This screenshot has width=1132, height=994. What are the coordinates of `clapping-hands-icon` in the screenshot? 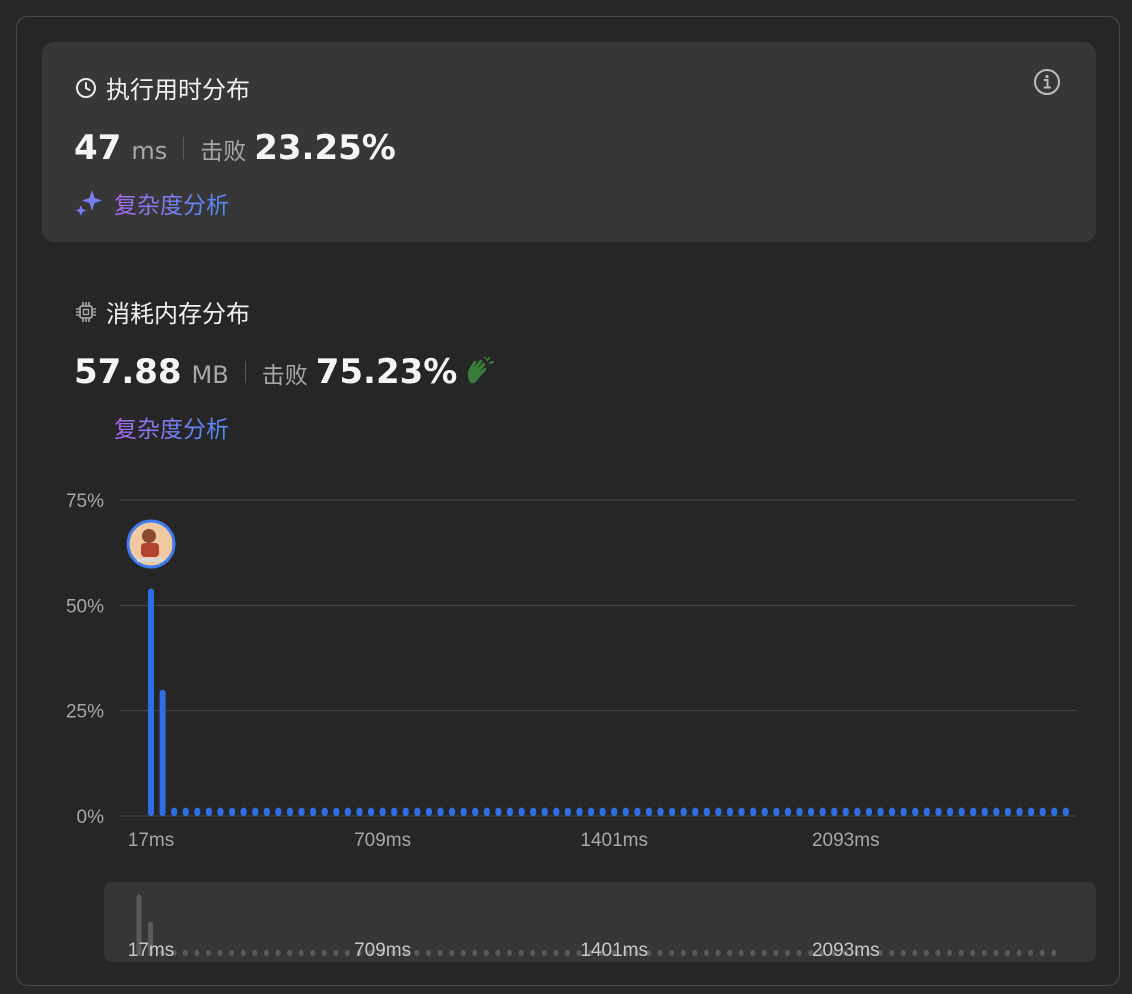 It's located at (481, 370).